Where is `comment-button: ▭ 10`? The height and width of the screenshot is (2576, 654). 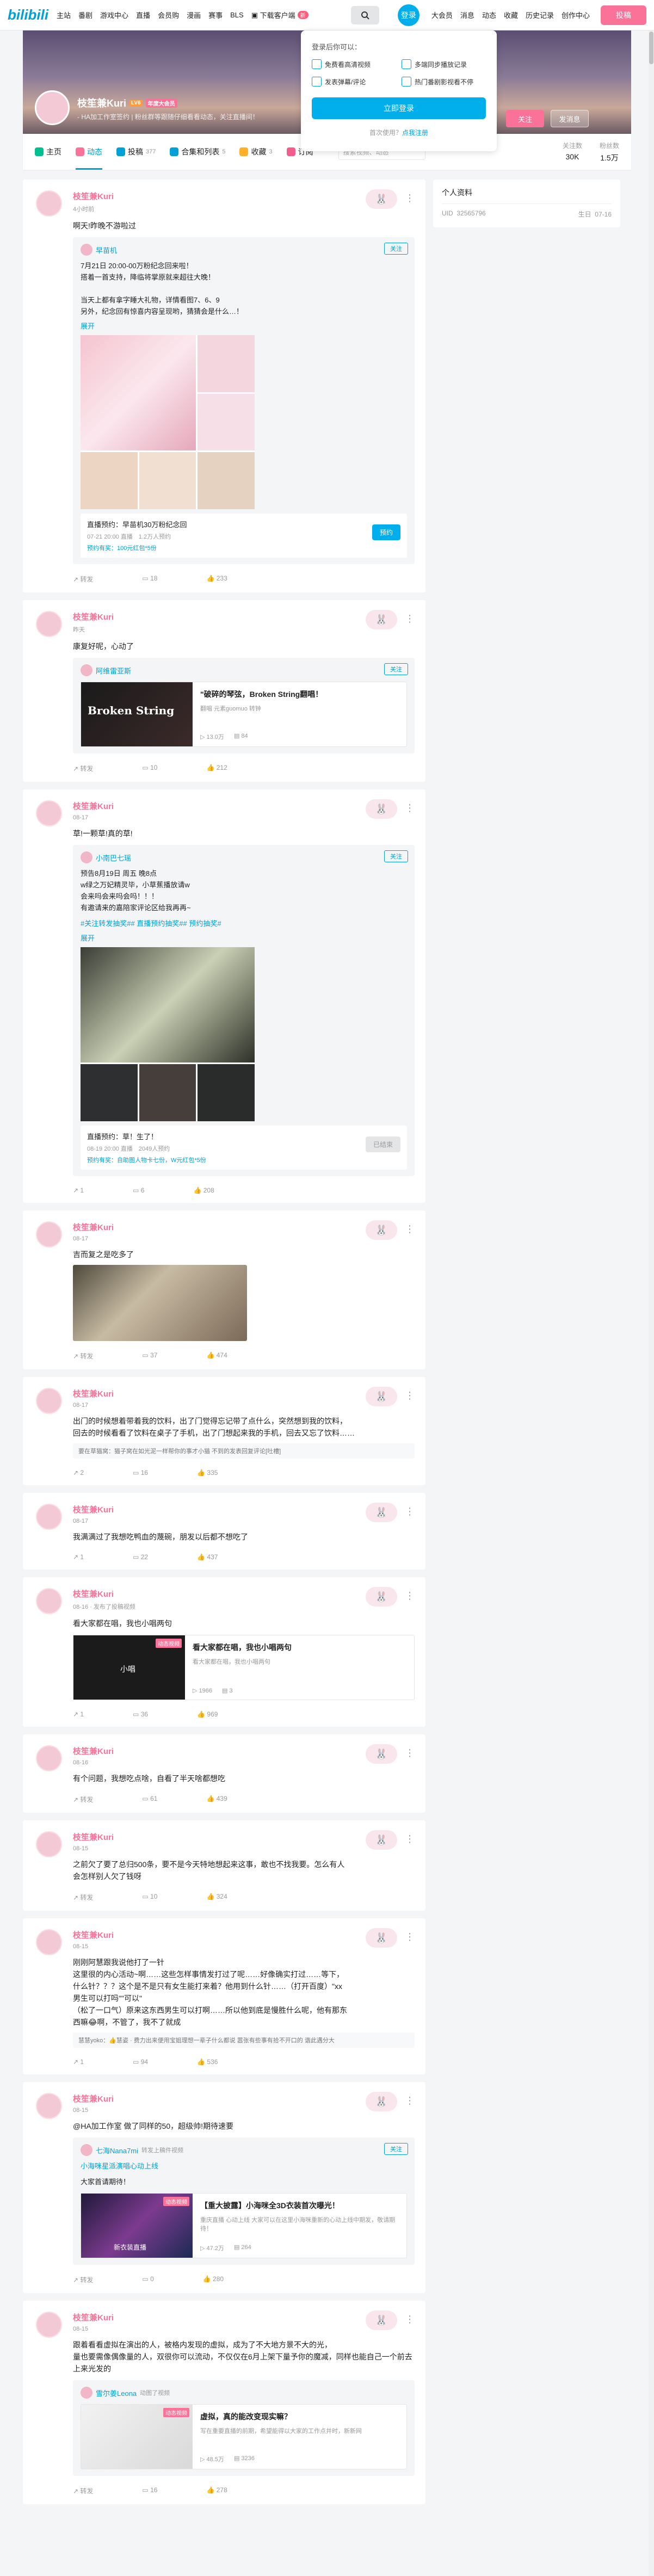
comment-button: ▭ 10 is located at coordinates (149, 768).